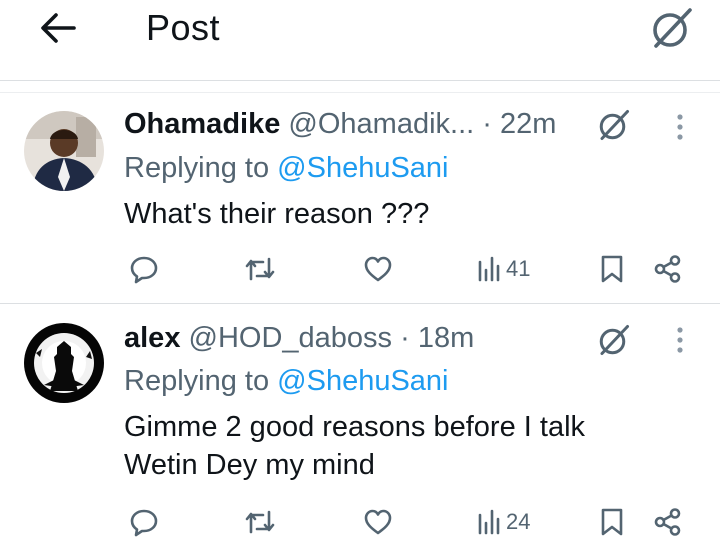 The width and height of the screenshot is (720, 553). Describe the element at coordinates (528, 124) in the screenshot. I see `timestamp: 22m` at that location.